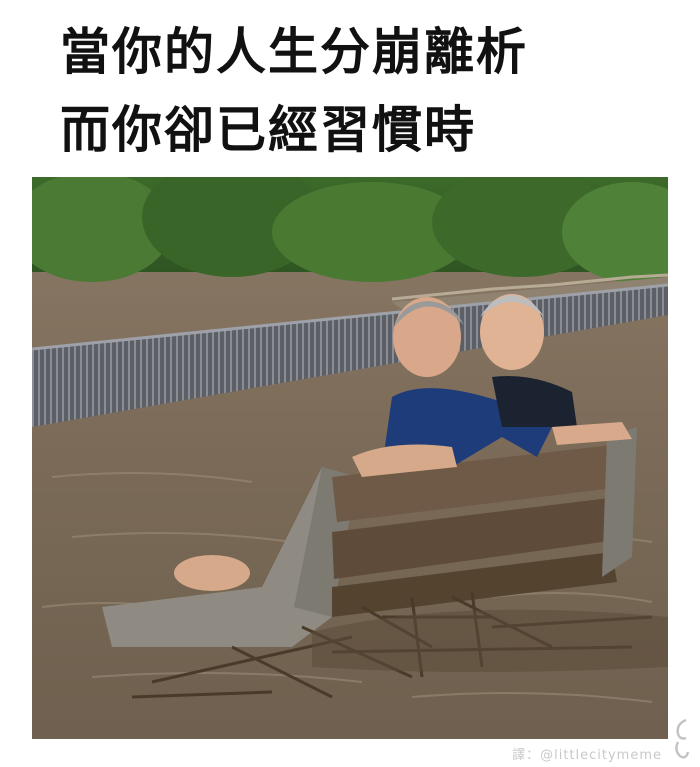 This screenshot has width=700, height=767. Describe the element at coordinates (268, 130) in the screenshot. I see `caption-line-2: 而你卻已經習慣時` at that location.